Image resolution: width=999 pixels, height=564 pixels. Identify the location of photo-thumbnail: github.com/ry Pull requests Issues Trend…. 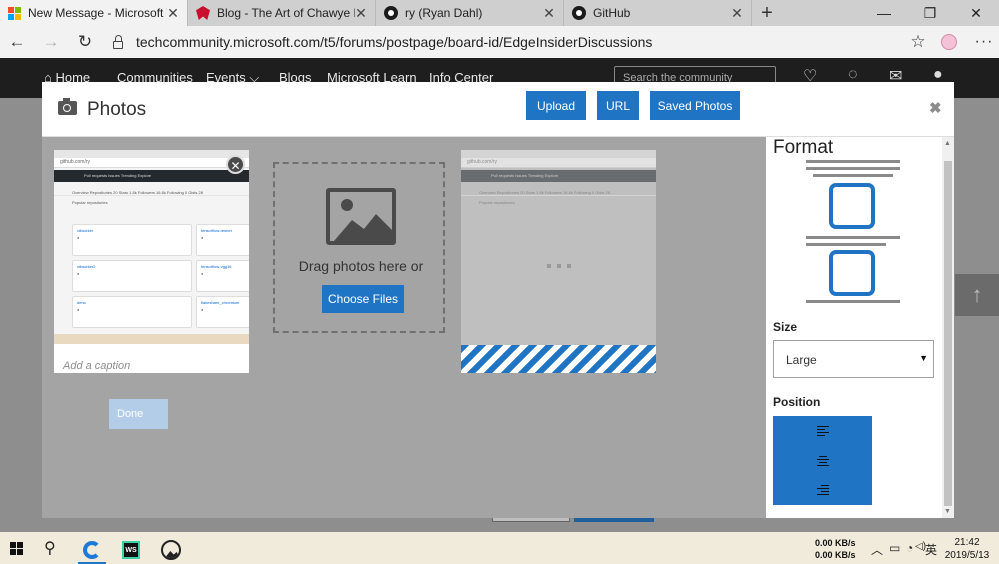
(151, 261).